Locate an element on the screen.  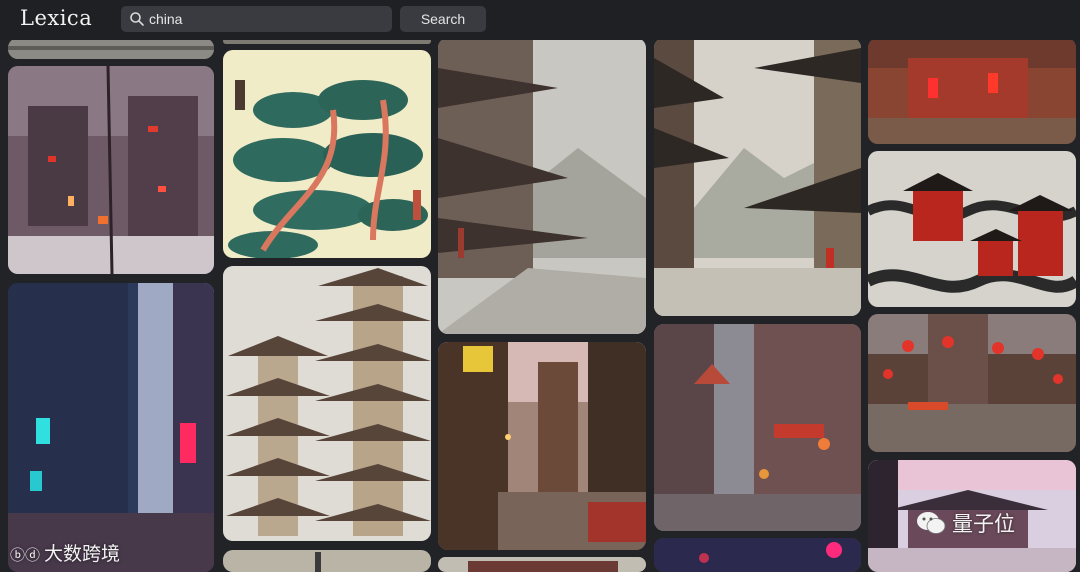
watermark-left-icon: ⓑⓓ is located at coordinates (25, 555).